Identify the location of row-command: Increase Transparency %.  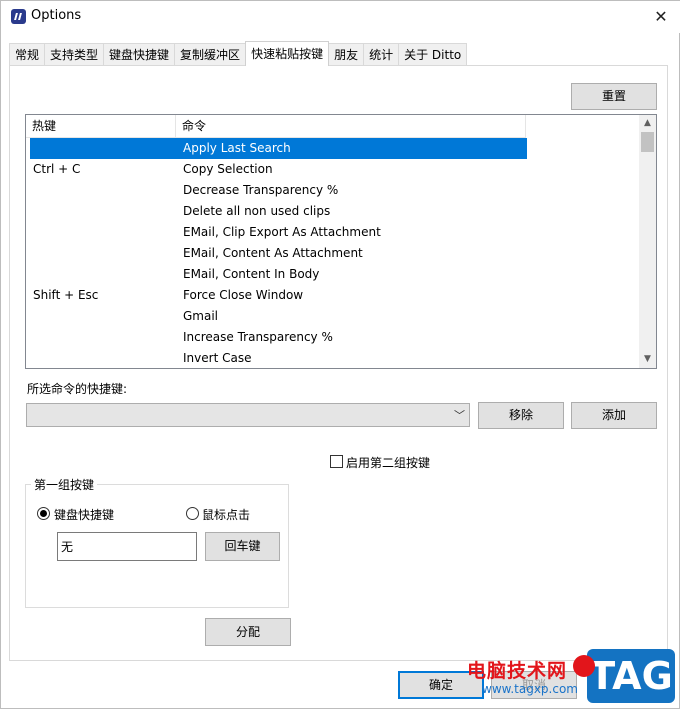
(258, 337).